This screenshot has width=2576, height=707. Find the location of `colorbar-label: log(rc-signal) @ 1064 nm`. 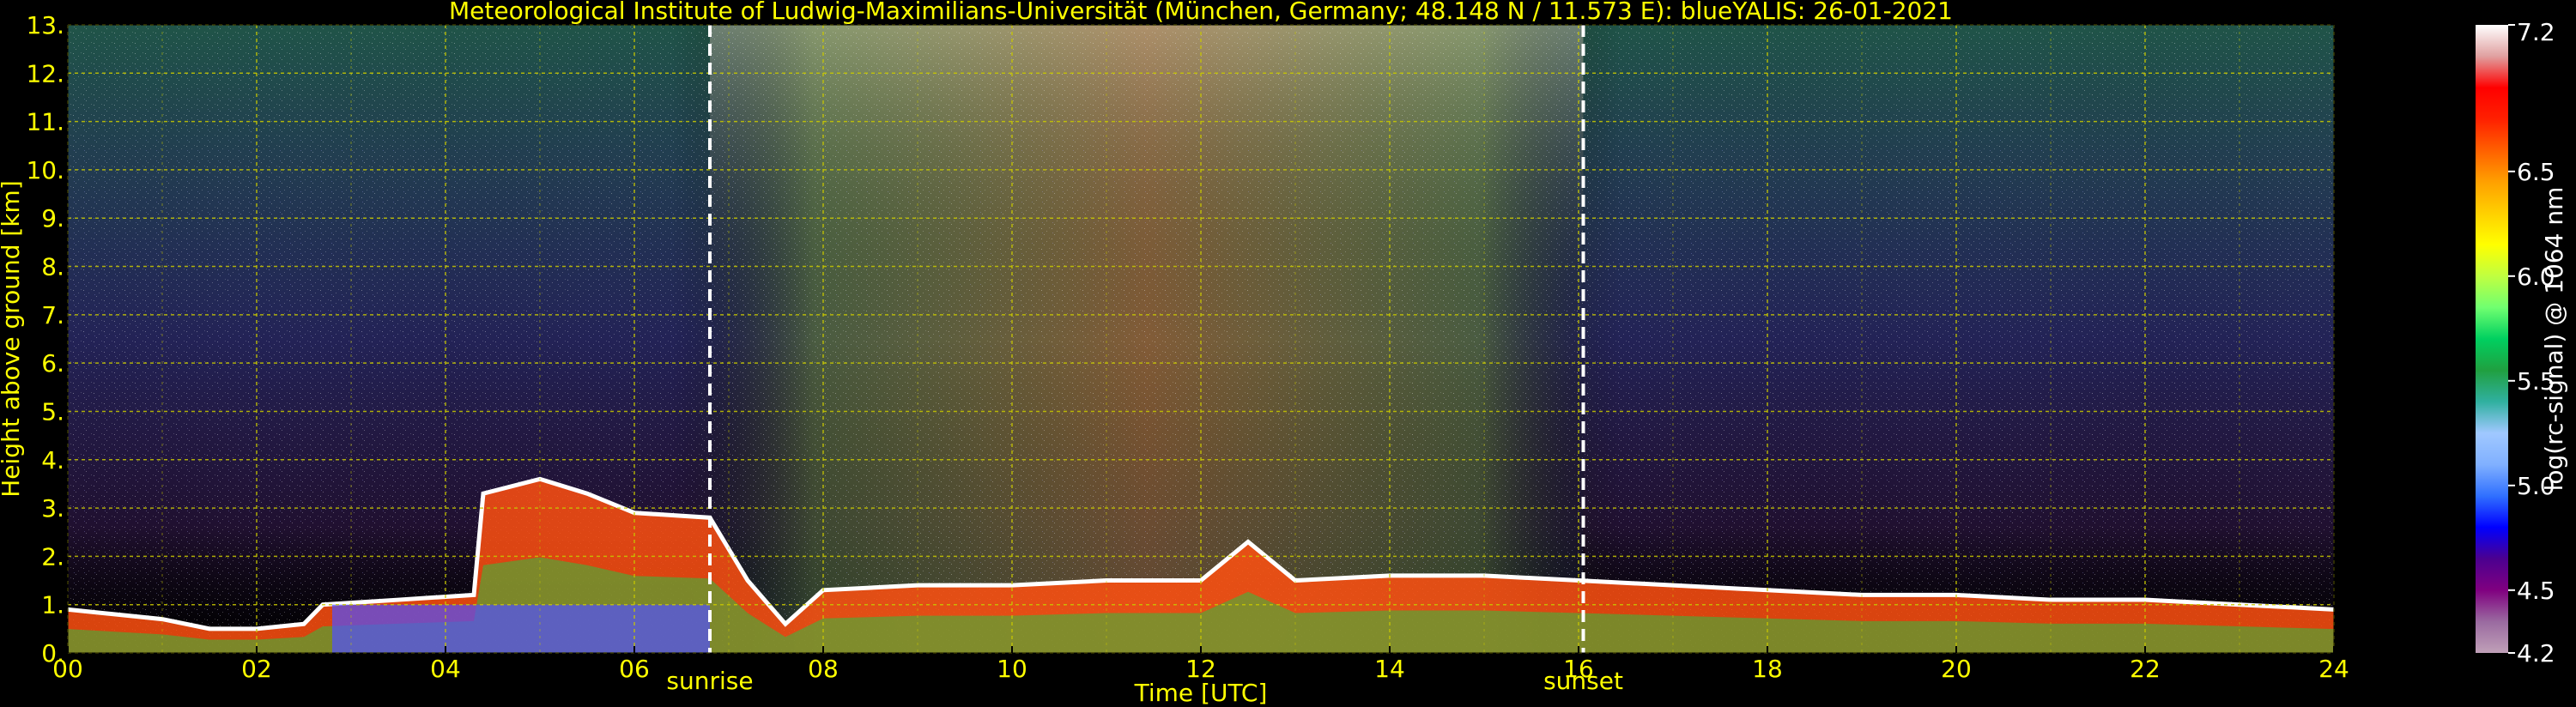

colorbar-label: log(rc-signal) @ 1064 nm is located at coordinates (2554, 339).